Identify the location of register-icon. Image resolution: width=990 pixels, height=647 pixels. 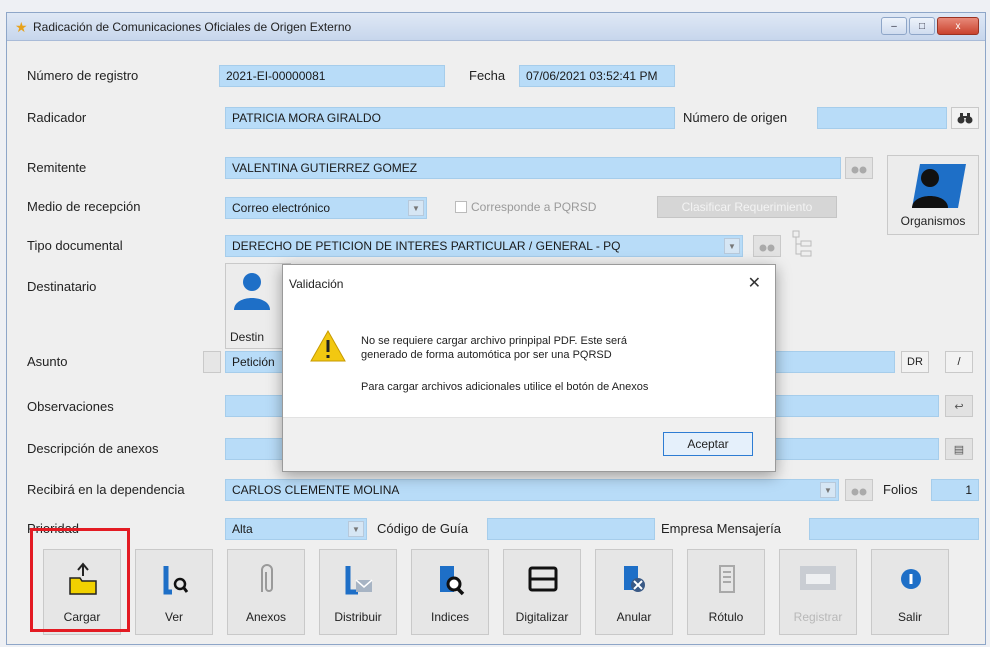
(818, 578).